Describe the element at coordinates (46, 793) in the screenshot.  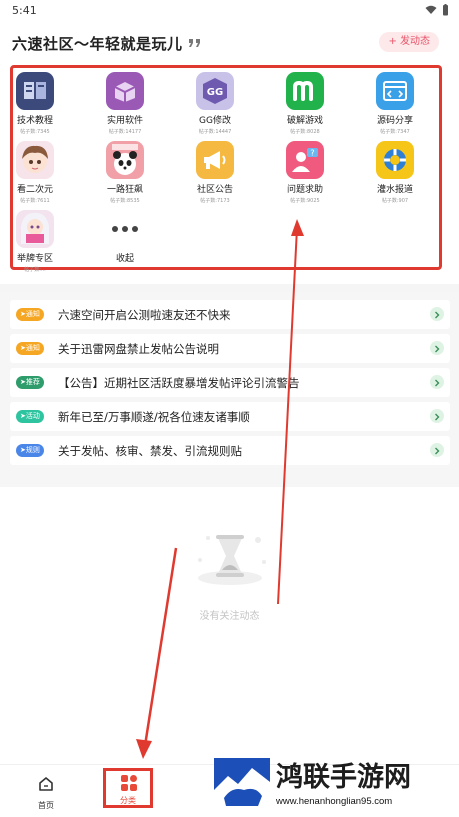
I see `nav-home: 首页` at that location.